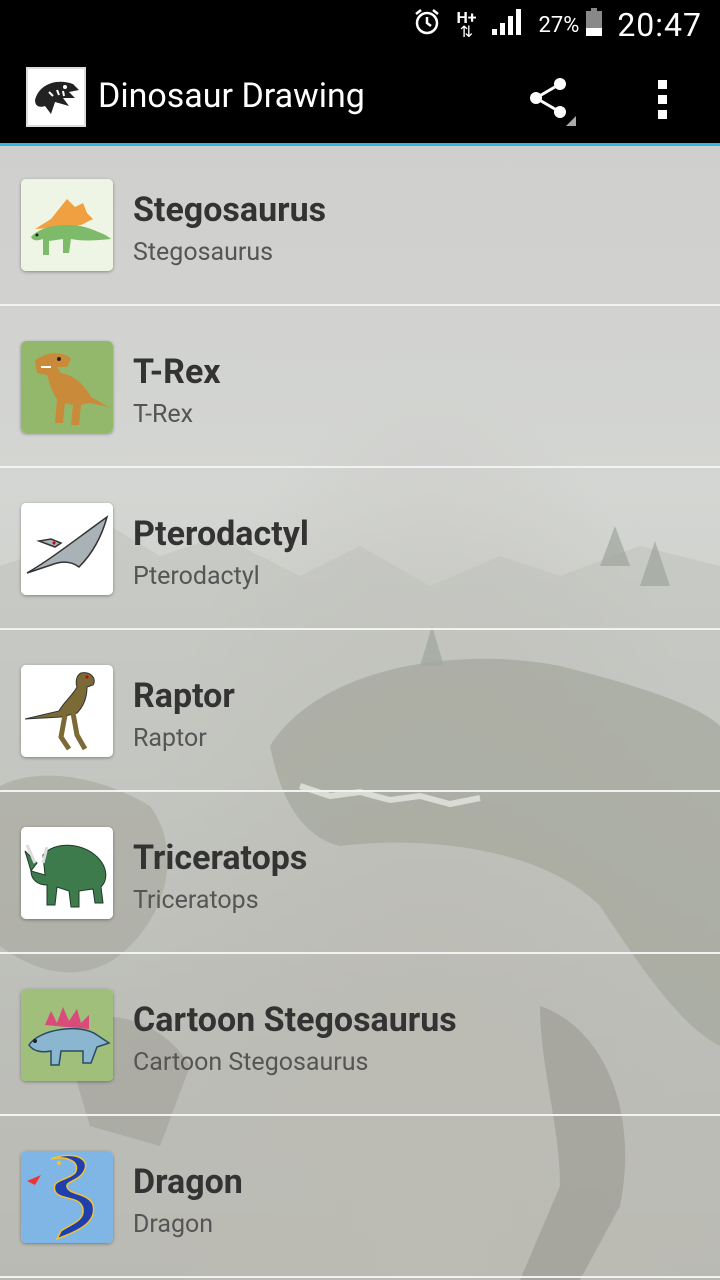 The height and width of the screenshot is (1280, 720). I want to click on status-icons: H+ ⇅ 27% 20:47, so click(557, 25).